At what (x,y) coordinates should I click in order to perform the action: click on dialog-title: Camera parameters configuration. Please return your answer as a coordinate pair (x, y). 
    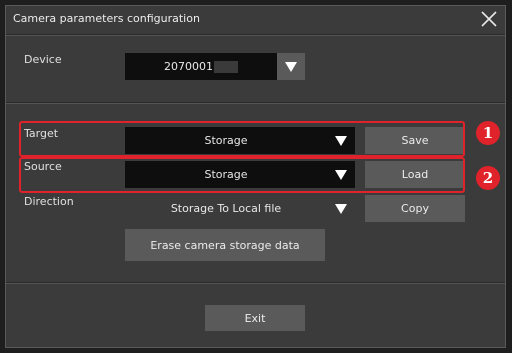
    Looking at the image, I should click on (106, 18).